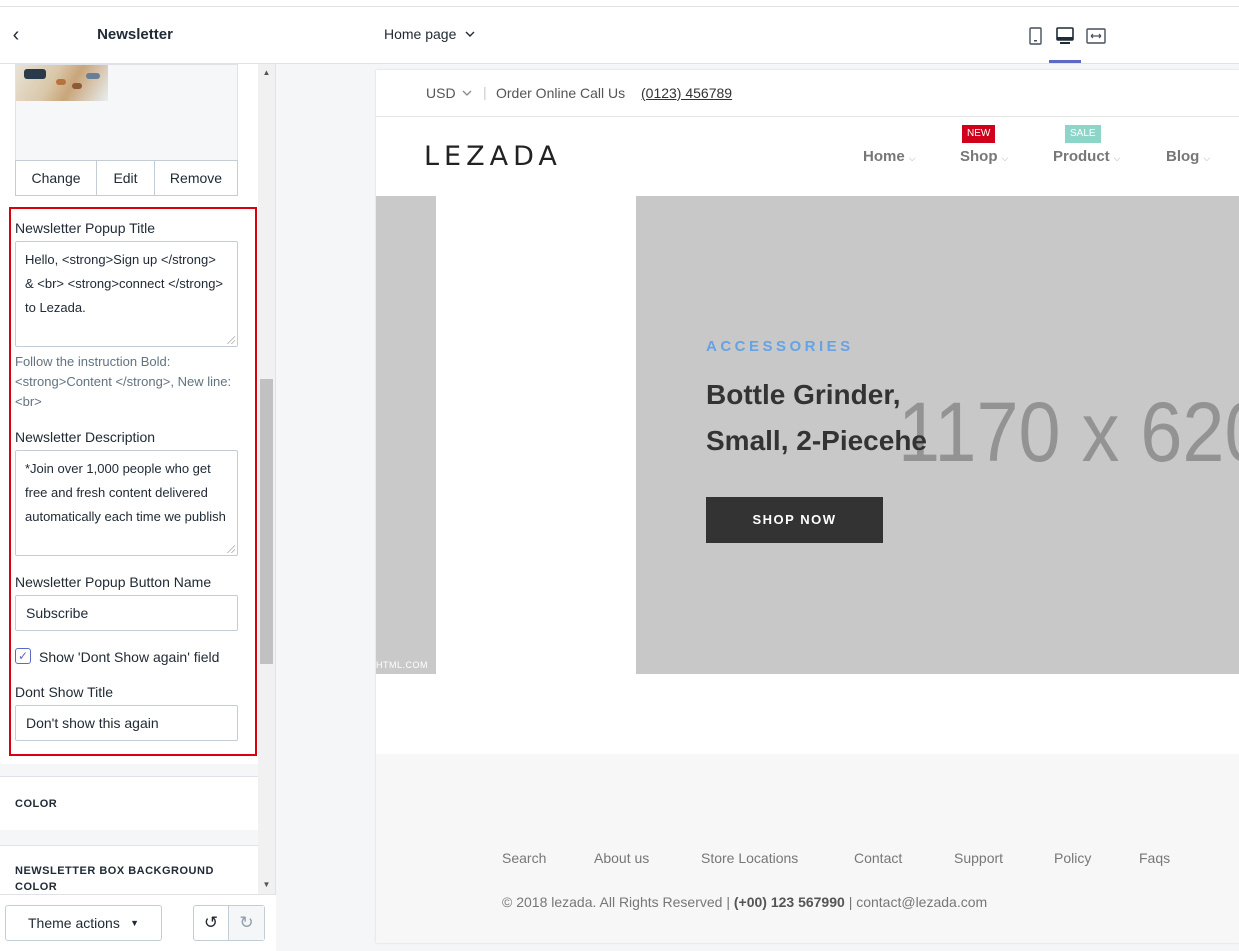 The height and width of the screenshot is (951, 1239). What do you see at coordinates (1065, 36) in the screenshot?
I see `desktop-icon` at bounding box center [1065, 36].